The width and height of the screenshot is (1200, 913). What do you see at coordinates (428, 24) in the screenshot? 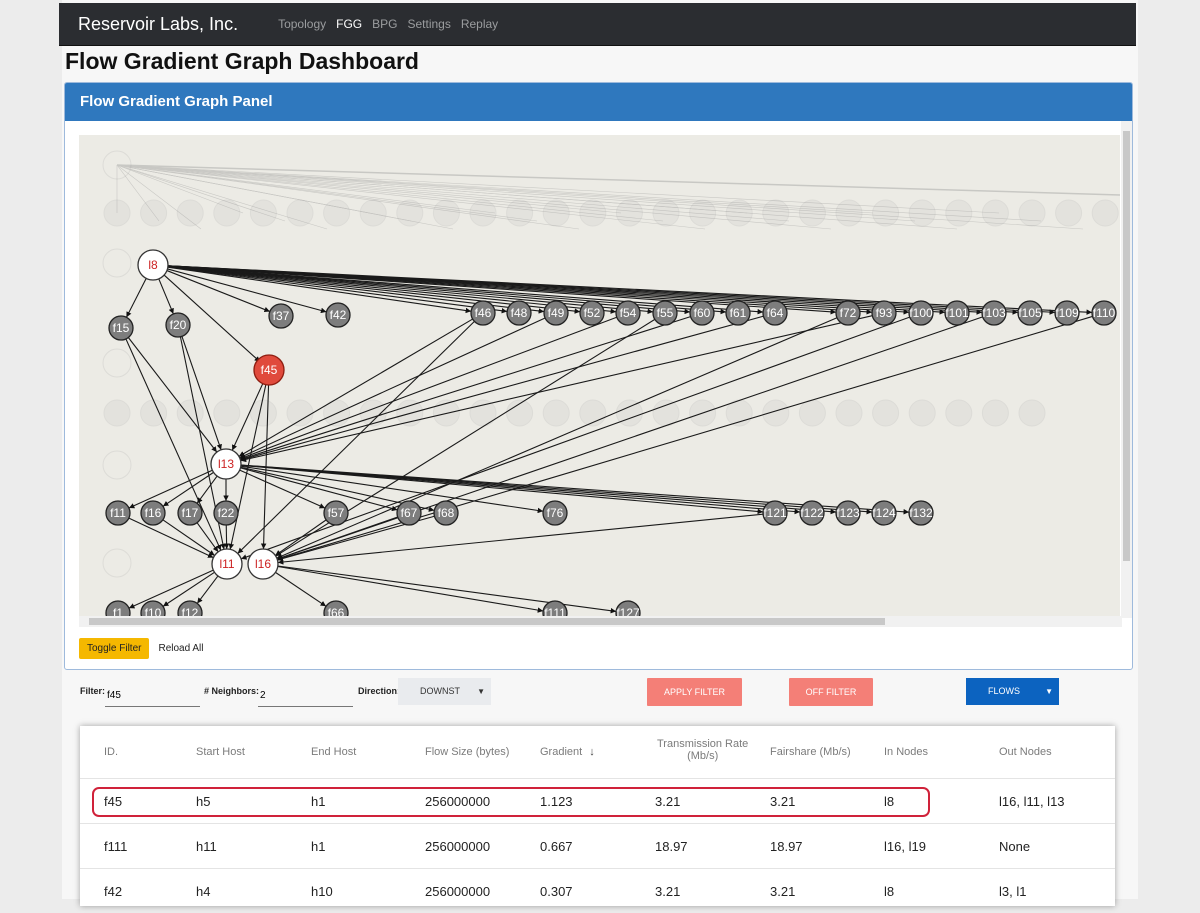
I see `nav-settings: Settings` at bounding box center [428, 24].